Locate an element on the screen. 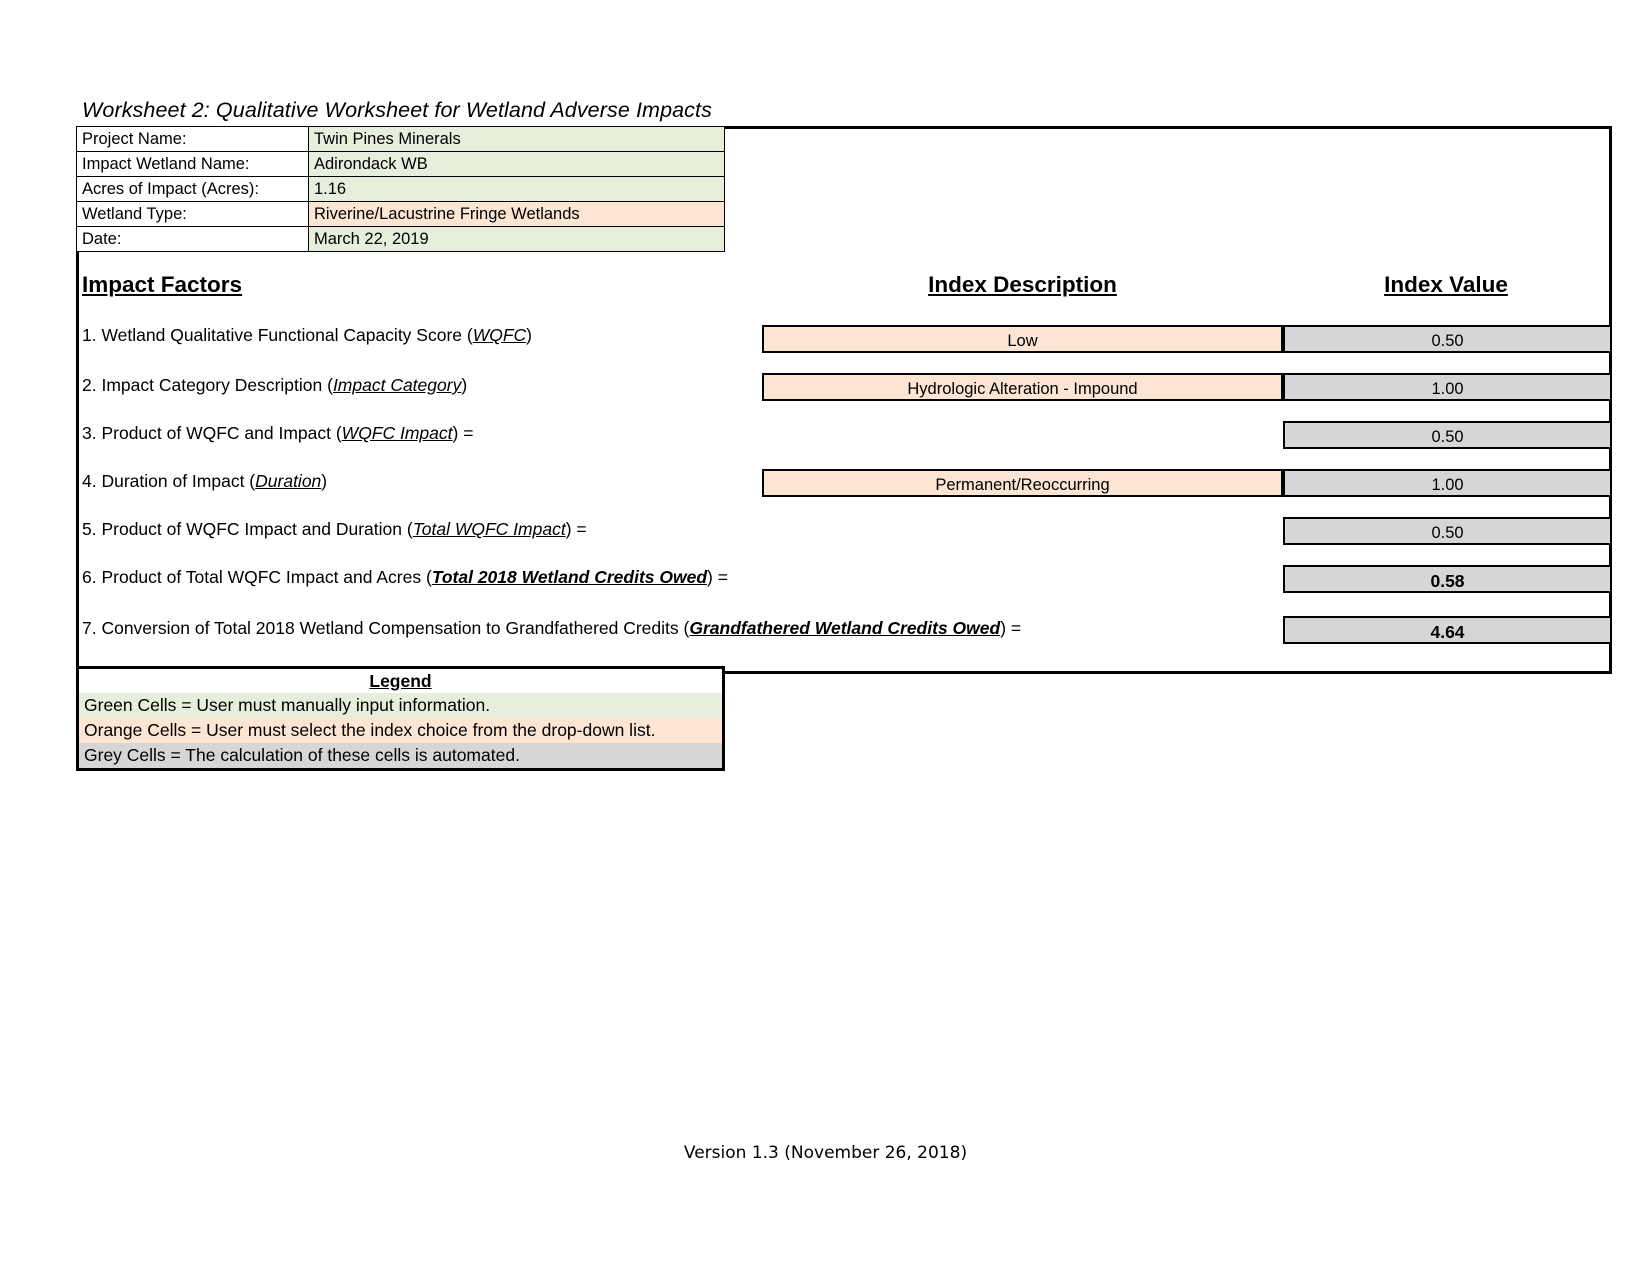 This screenshot has width=1651, height=1278. index-value-cell-5: 0.50 is located at coordinates (1447, 531).